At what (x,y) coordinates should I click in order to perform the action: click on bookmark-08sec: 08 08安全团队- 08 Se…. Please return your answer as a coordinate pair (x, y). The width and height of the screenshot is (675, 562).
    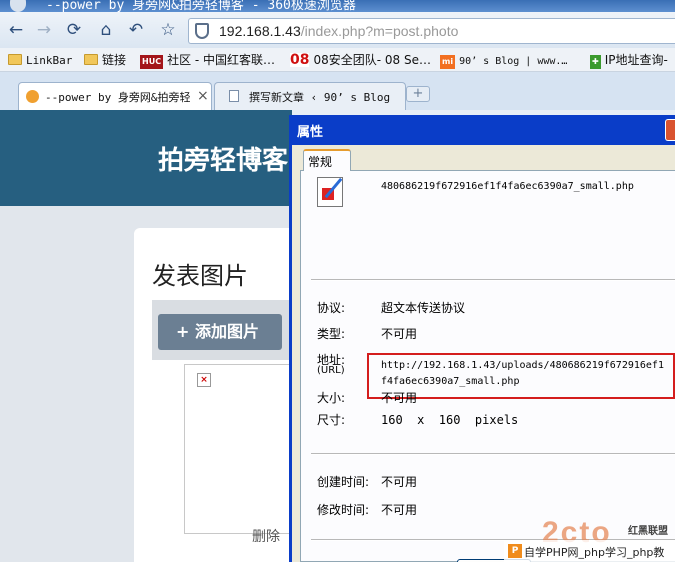
    Looking at the image, I should click on (360, 60).